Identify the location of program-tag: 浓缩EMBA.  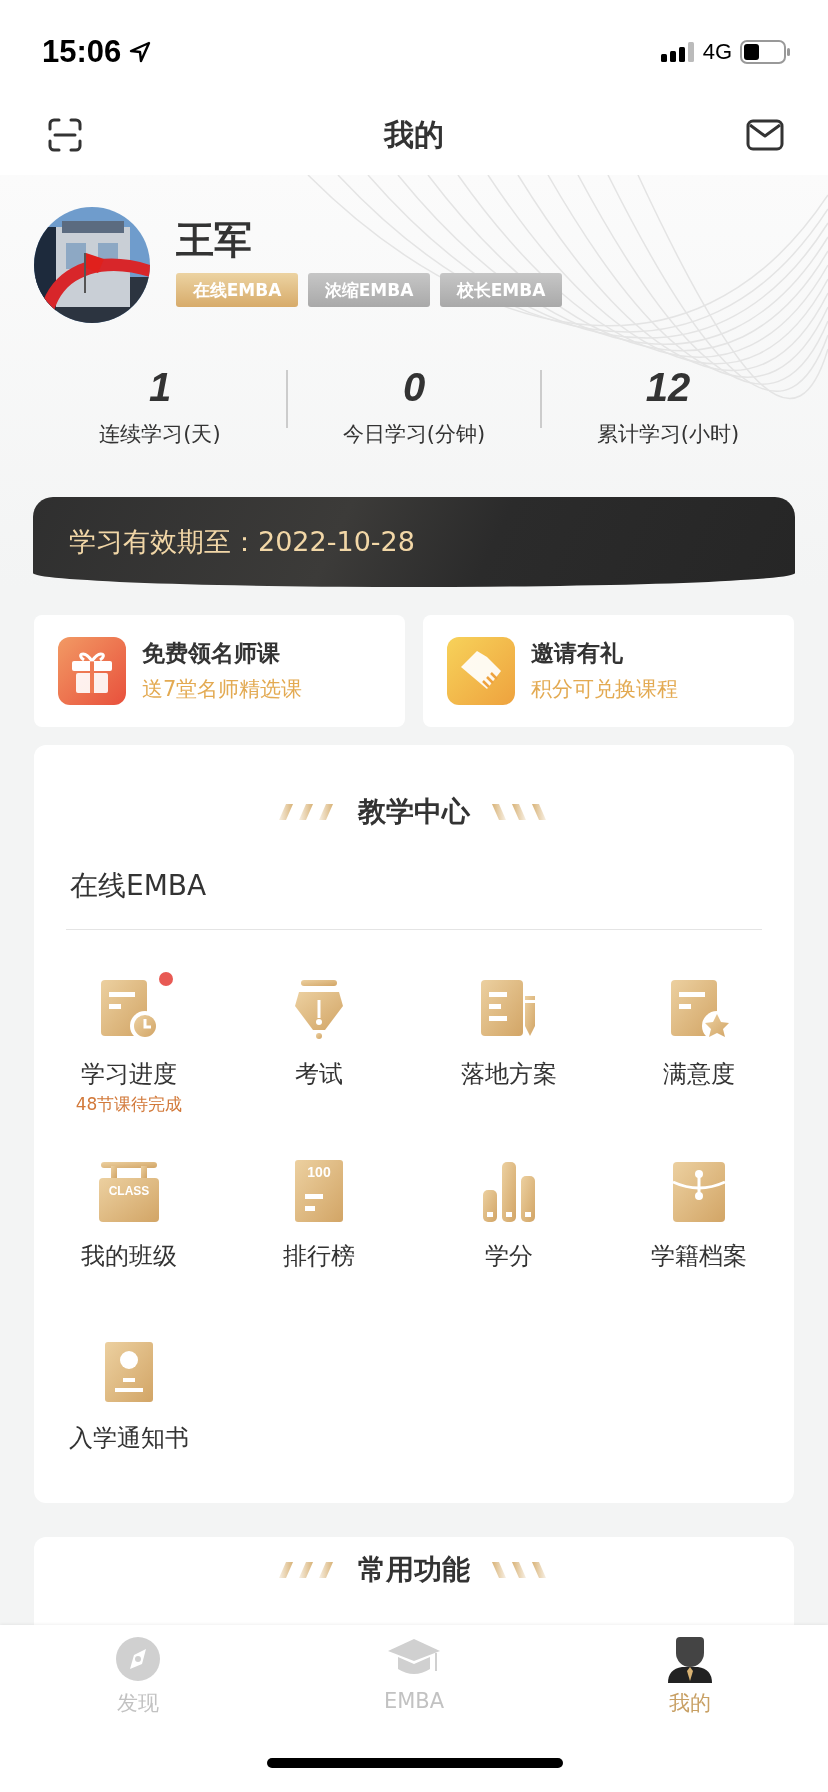
(369, 290).